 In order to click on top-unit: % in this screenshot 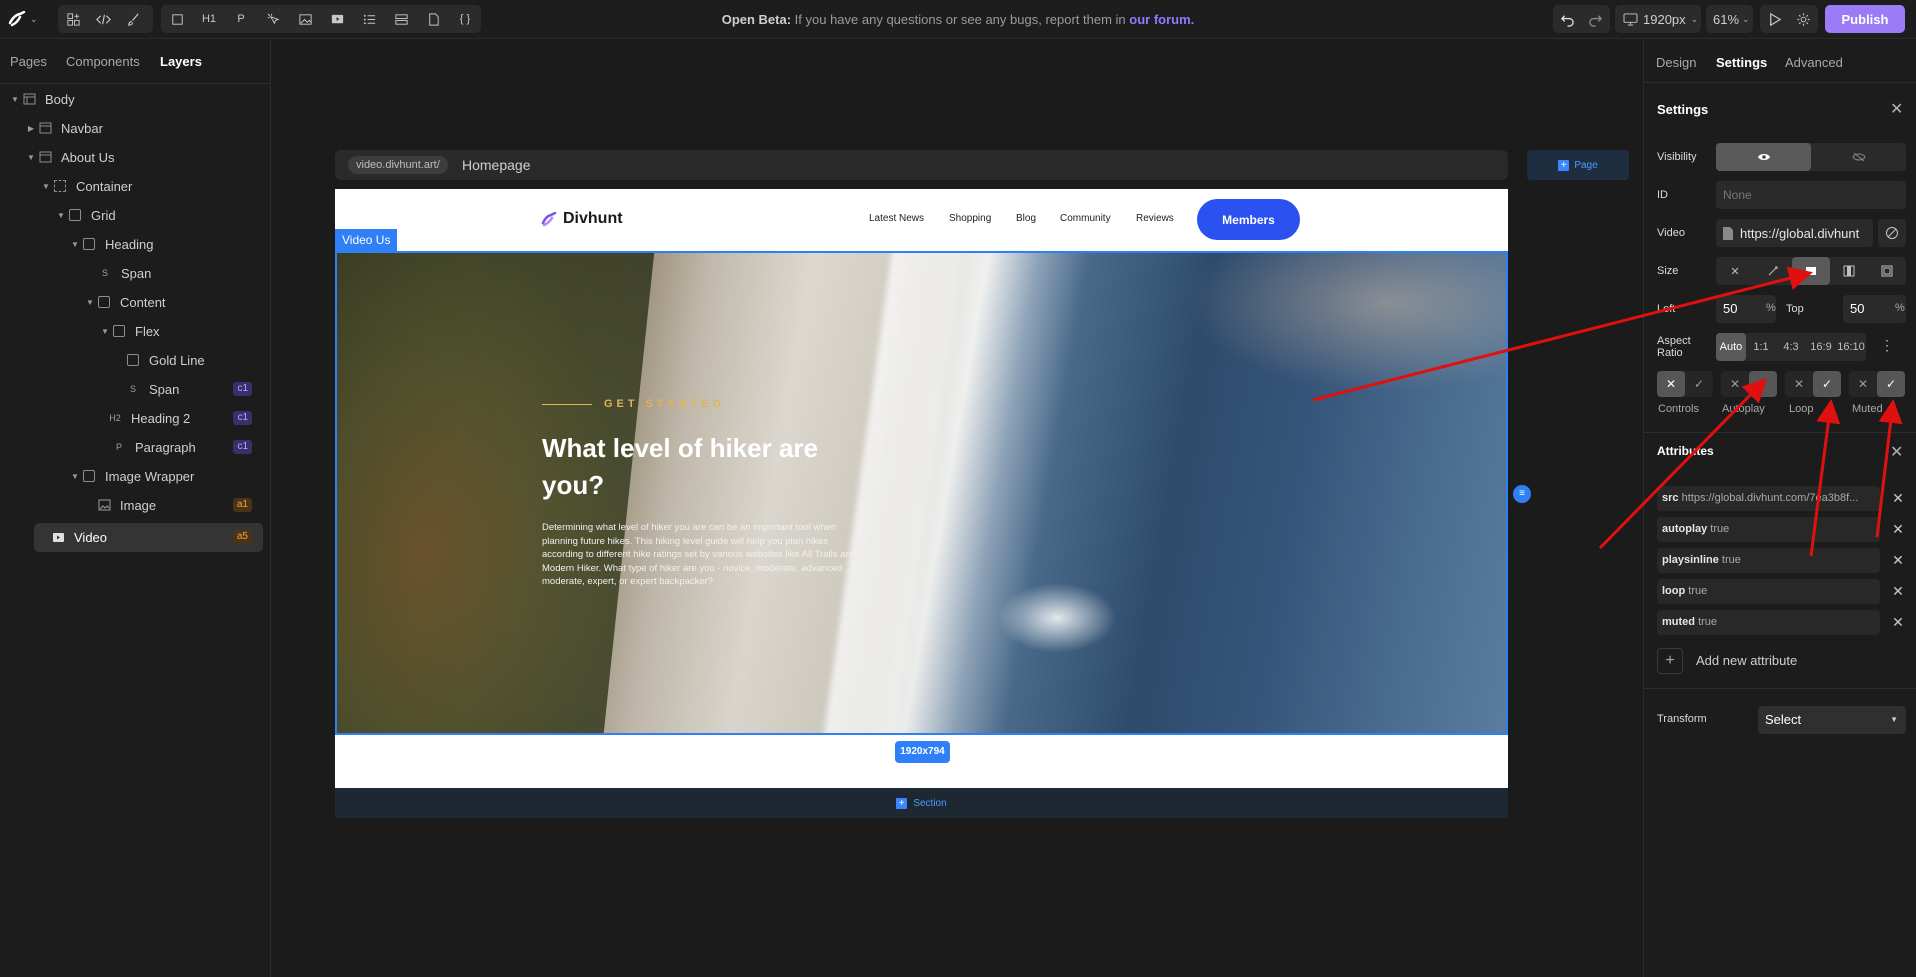, I will do `click(1900, 308)`.